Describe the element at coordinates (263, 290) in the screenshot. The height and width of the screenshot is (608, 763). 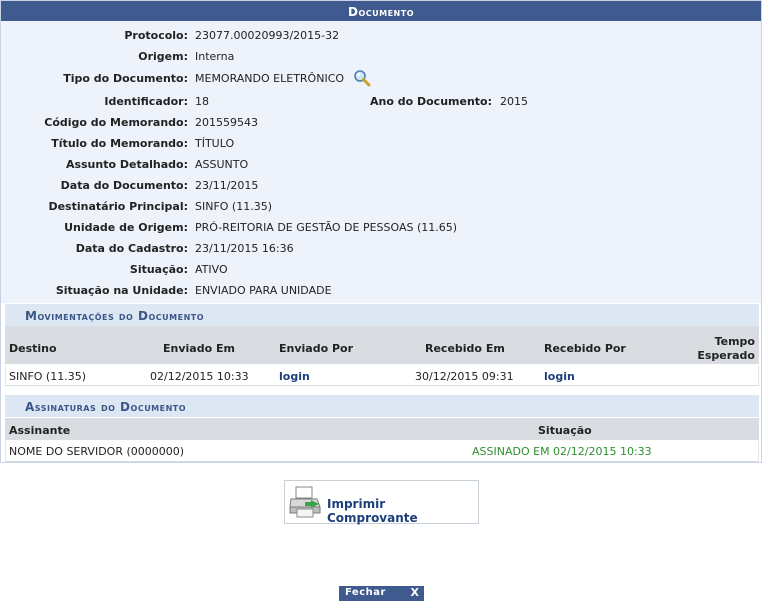
I see `field-value: ENVIADO PARA UNIDADE` at that location.